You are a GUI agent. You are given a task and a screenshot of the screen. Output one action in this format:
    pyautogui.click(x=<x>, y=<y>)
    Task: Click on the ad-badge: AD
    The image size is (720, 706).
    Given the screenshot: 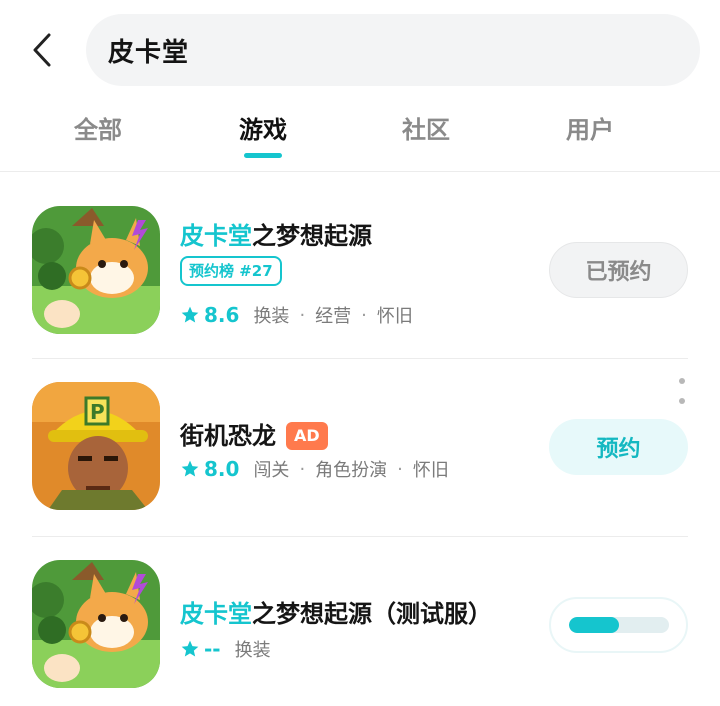 What is the action you would take?
    pyautogui.click(x=307, y=436)
    